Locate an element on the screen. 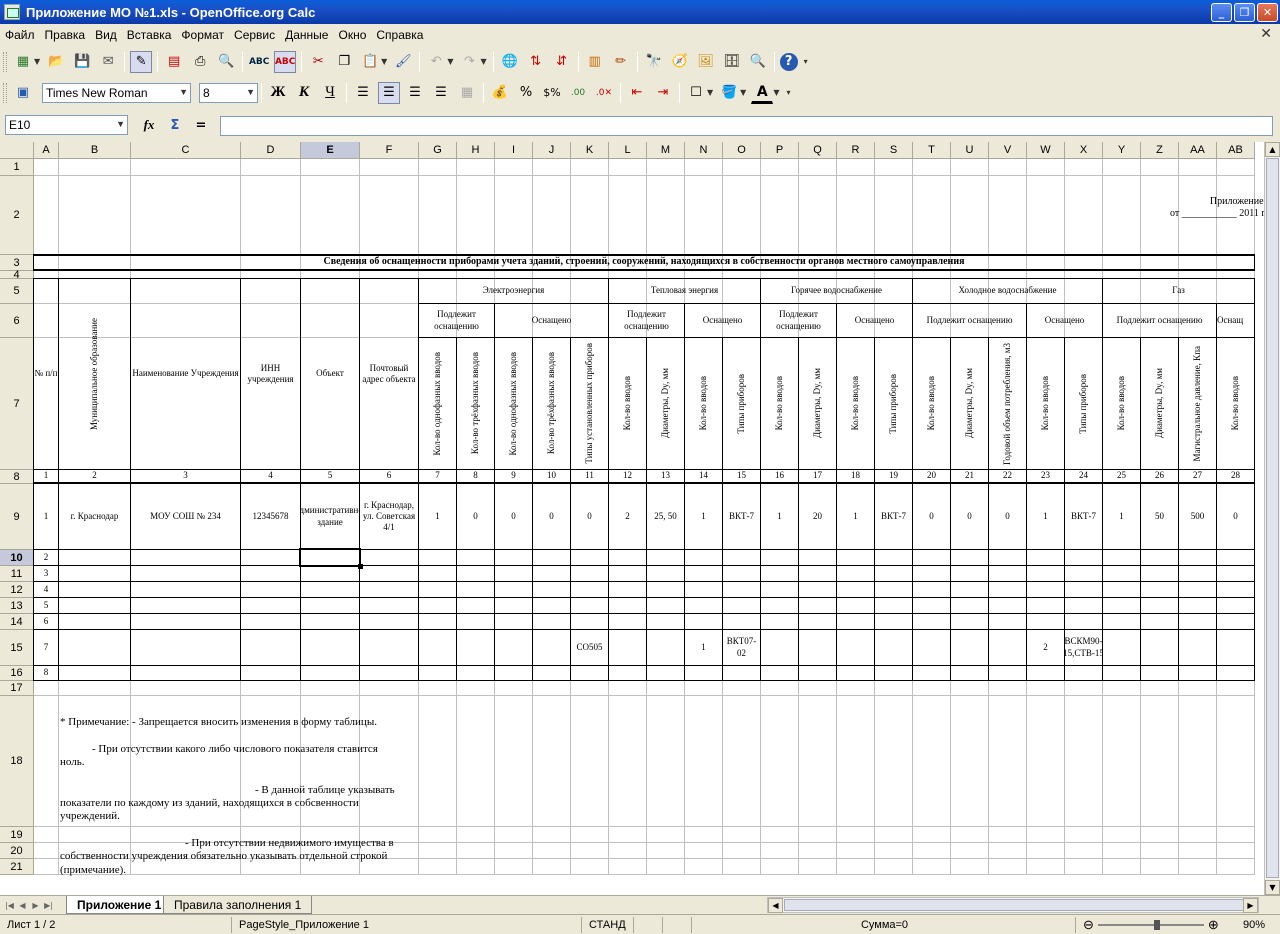 The image size is (1280, 934). r13-E is located at coordinates (330, 605).